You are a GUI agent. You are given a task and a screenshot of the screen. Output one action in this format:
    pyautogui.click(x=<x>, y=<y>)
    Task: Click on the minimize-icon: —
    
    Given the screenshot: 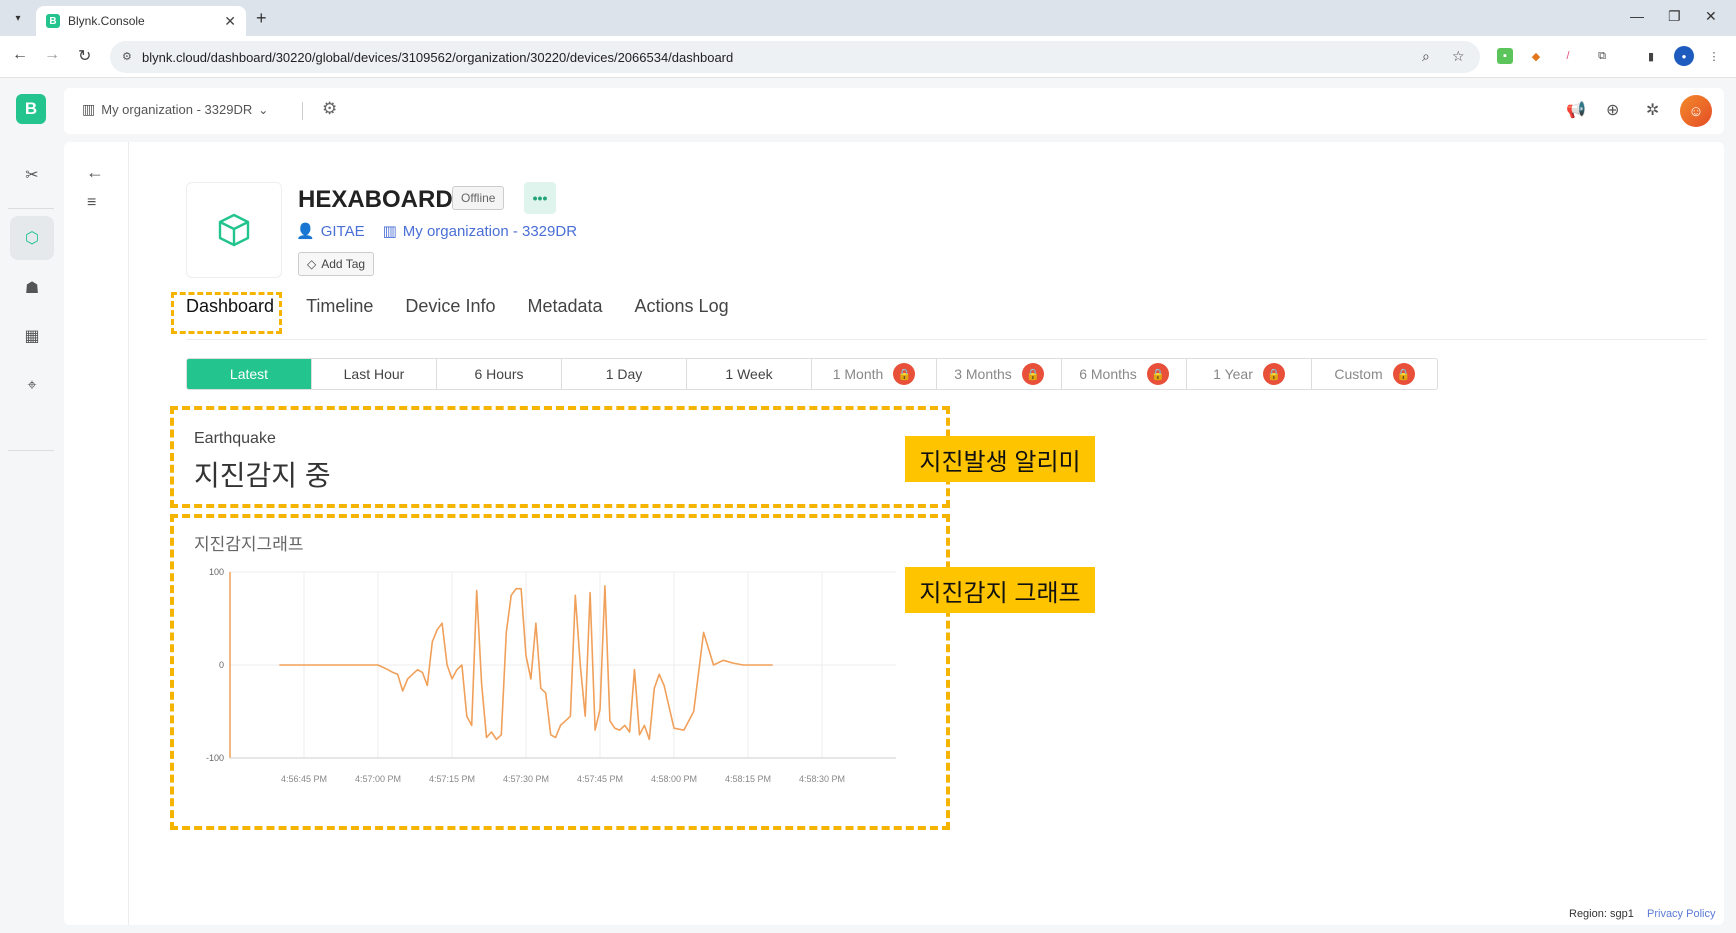 What is the action you would take?
    pyautogui.click(x=1637, y=16)
    